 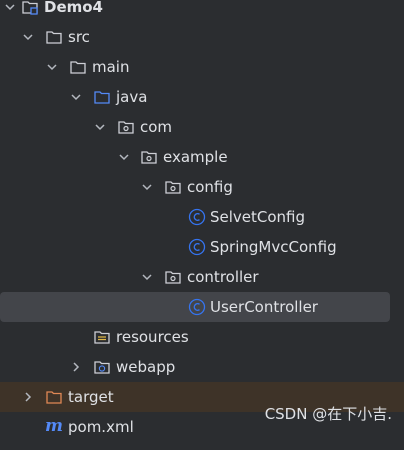 I want to click on tree-item-label: config, so click(x=210, y=187).